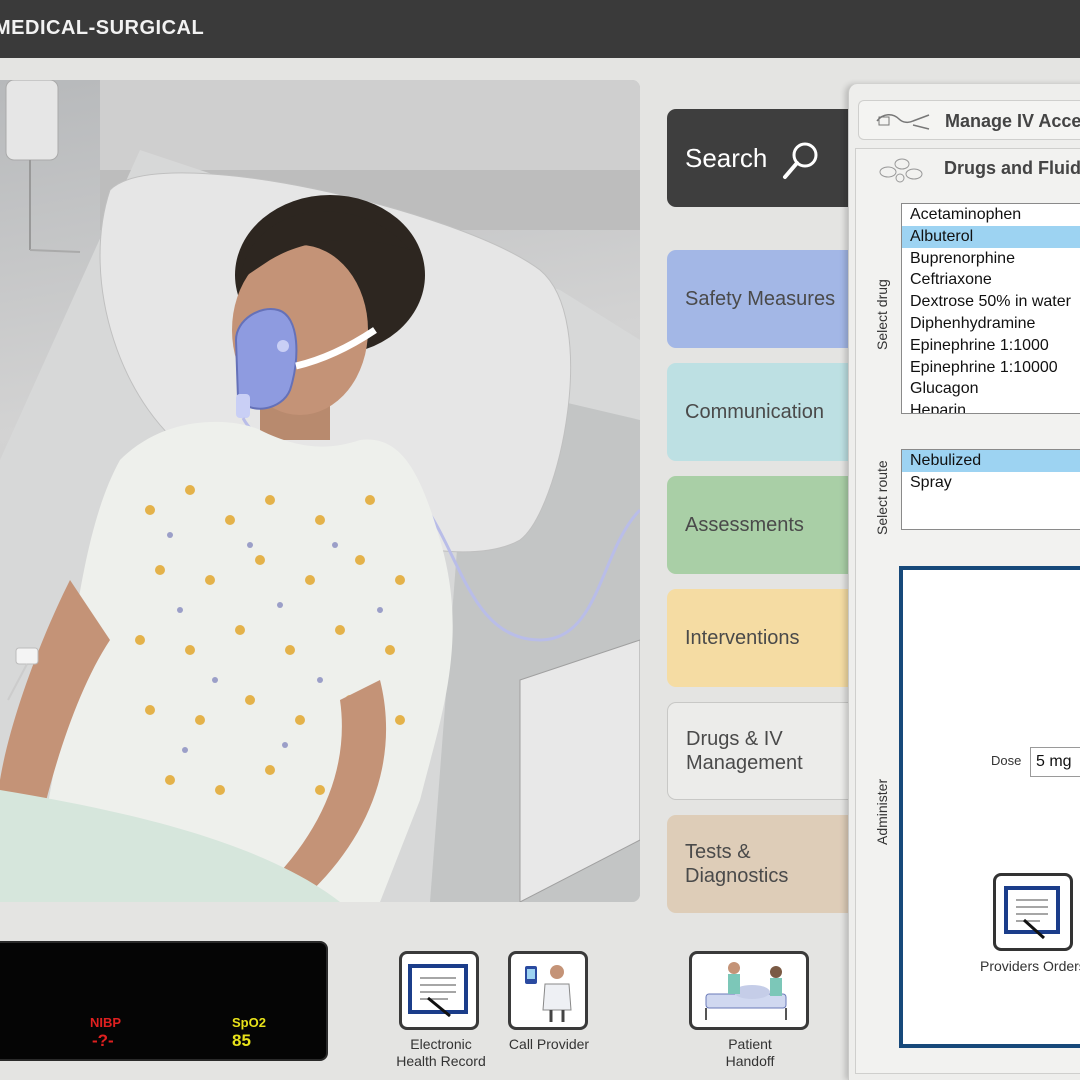 This screenshot has width=1080, height=1080. I want to click on vitals-monitor: NIBP -?- SpO2 85, so click(164, 1001).